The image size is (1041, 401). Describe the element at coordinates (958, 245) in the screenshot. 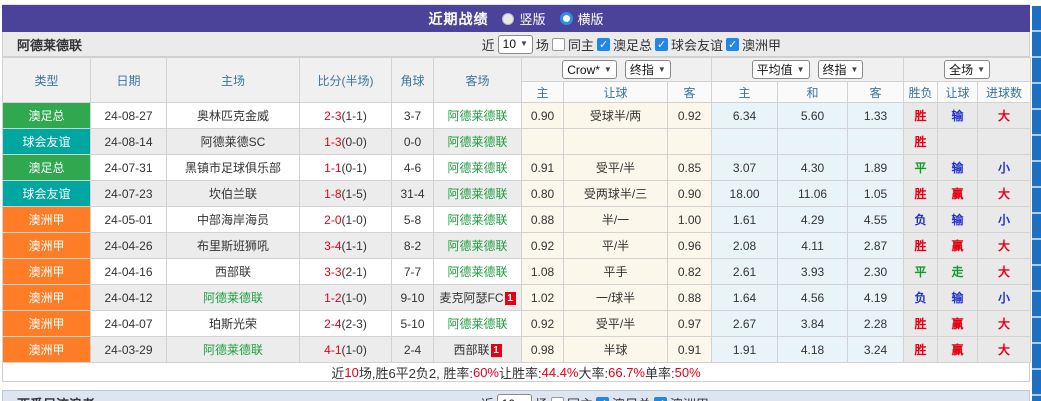

I see `handicap-result-cell: 赢` at that location.